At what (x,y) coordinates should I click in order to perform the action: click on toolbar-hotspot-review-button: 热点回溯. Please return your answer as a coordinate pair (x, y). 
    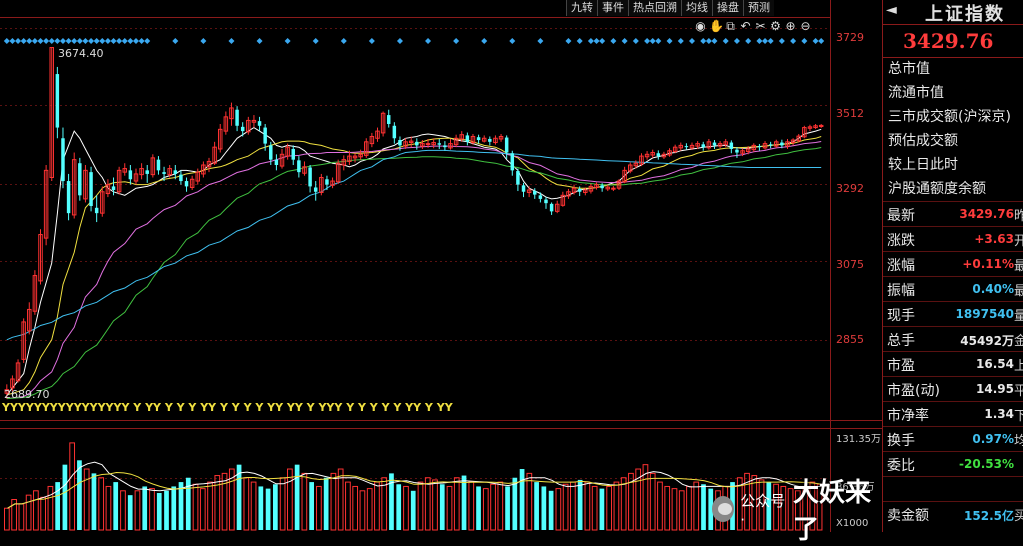
    Looking at the image, I should click on (654, 8).